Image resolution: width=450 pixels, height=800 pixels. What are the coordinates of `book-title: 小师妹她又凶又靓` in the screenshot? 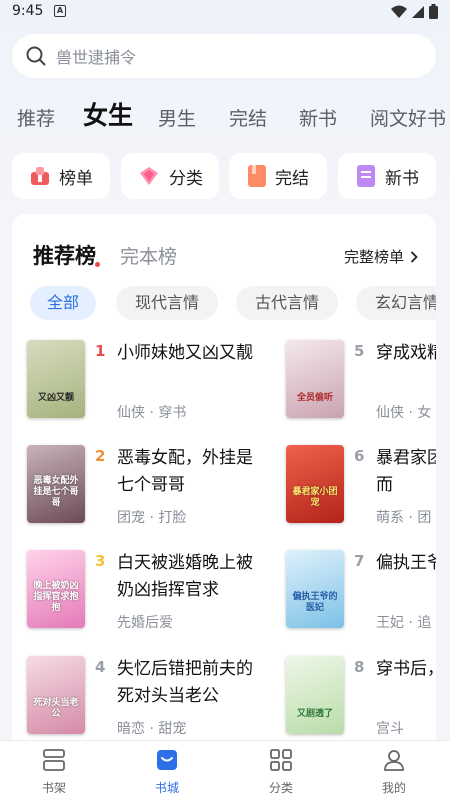 It's located at (185, 353).